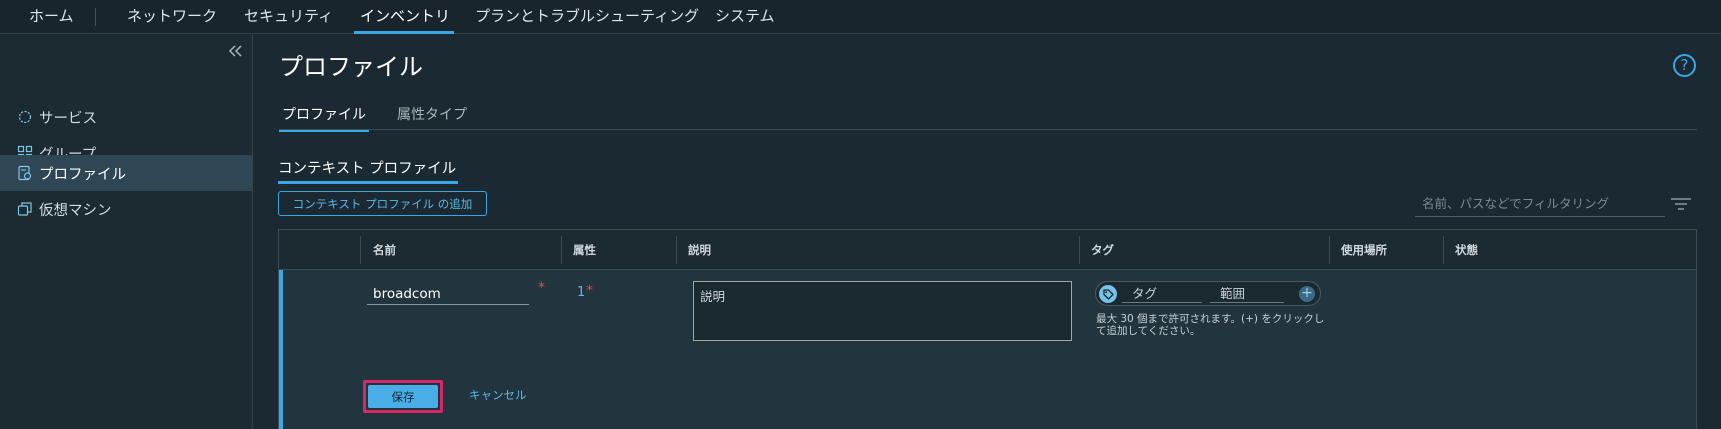  I want to click on nav-security: セキュリティ, so click(288, 17).